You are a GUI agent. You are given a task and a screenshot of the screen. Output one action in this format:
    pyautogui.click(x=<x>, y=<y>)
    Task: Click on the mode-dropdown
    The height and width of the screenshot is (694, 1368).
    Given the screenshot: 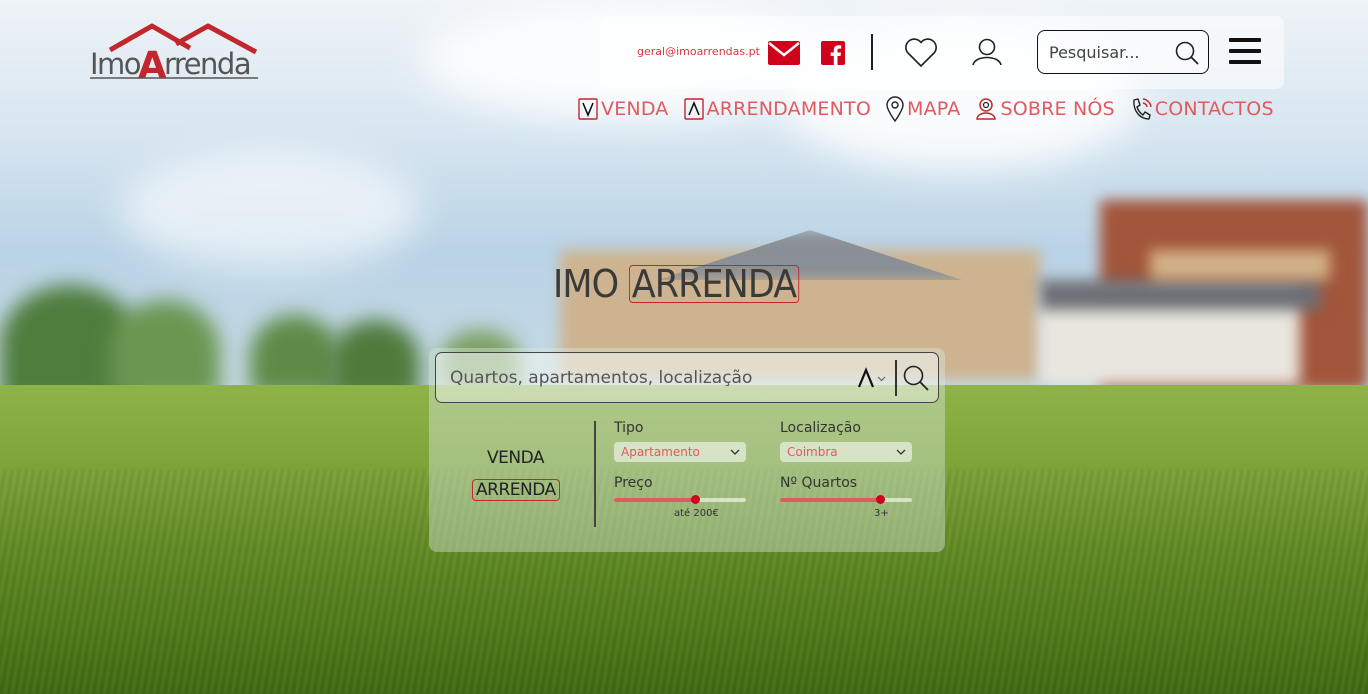 What is the action you would take?
    pyautogui.click(x=873, y=378)
    